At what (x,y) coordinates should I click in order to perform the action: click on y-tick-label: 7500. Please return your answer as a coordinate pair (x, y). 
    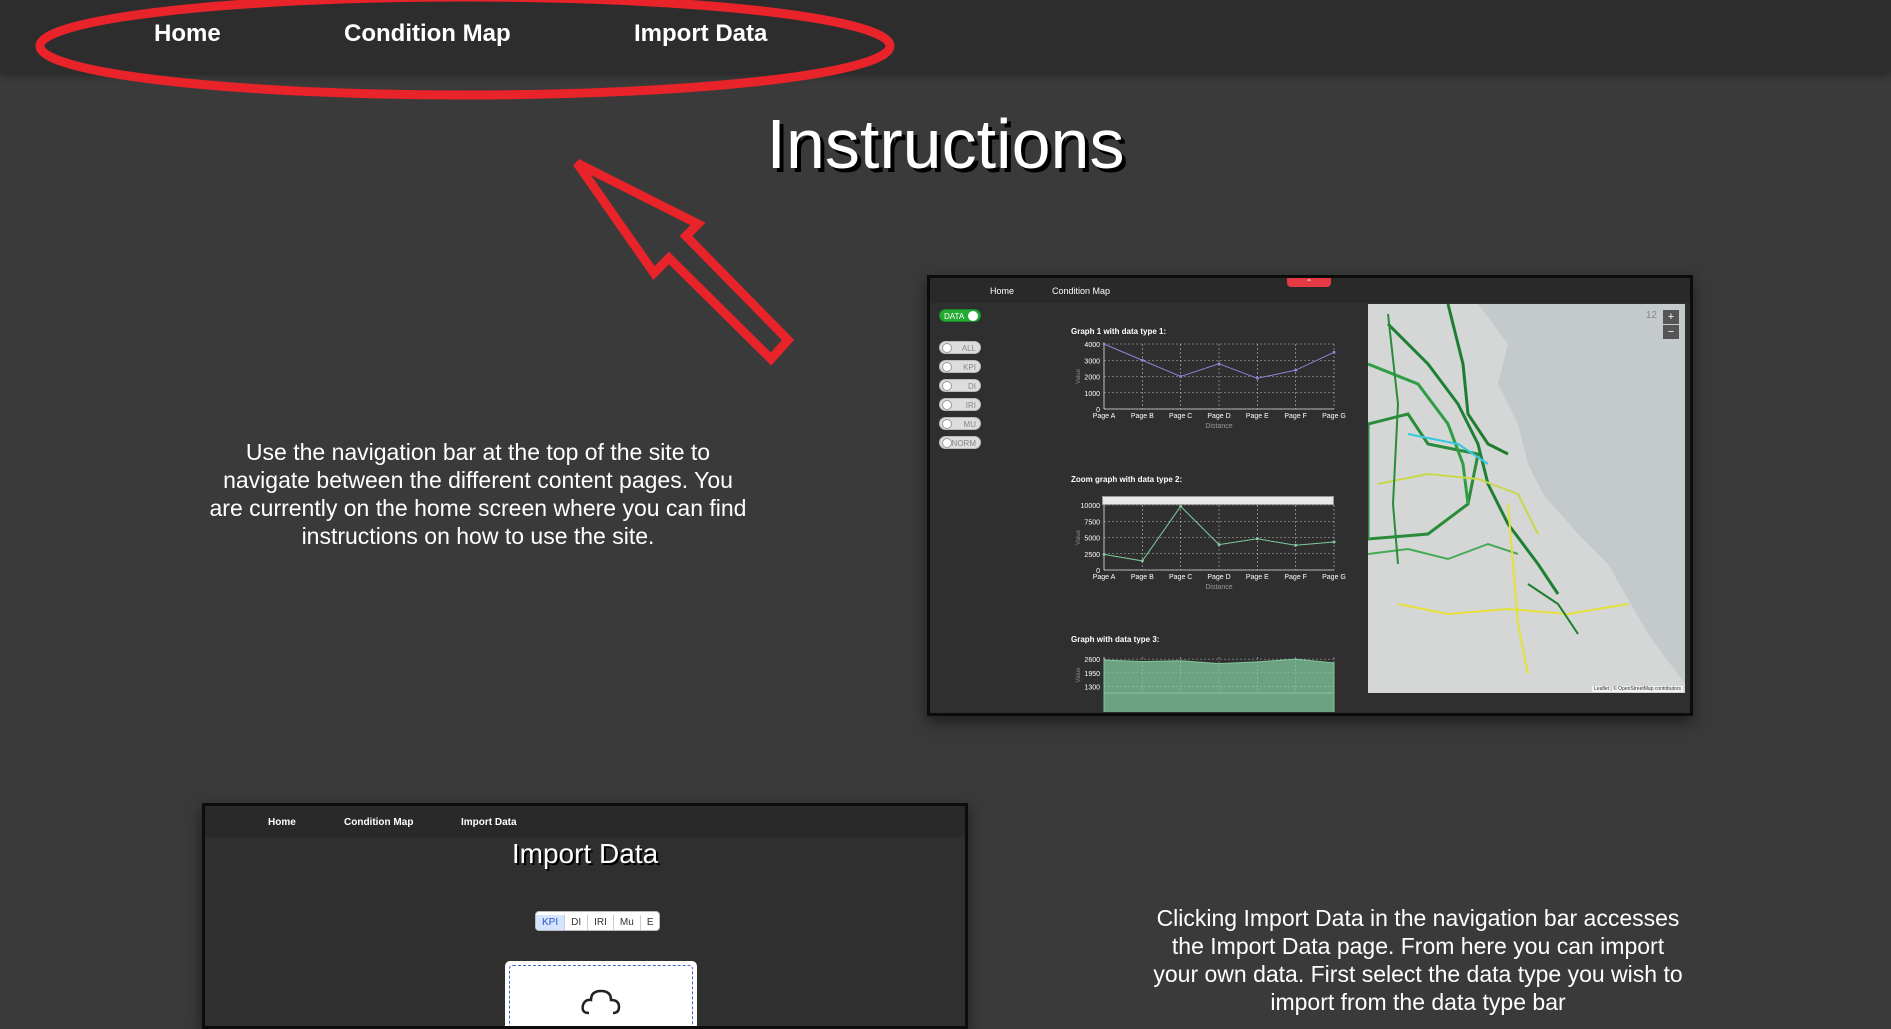
    Looking at the image, I should click on (1092, 522).